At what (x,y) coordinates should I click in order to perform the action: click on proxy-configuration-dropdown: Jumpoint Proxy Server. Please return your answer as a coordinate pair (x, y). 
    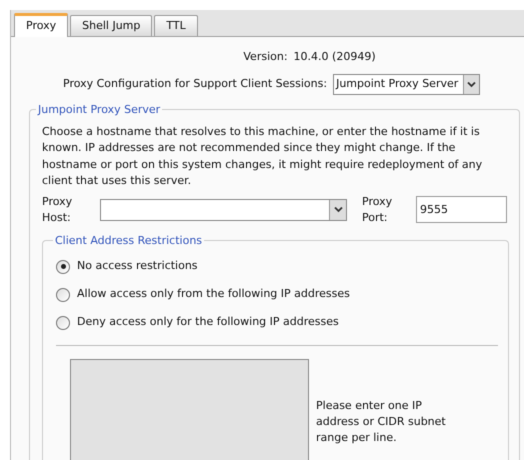
    Looking at the image, I should click on (406, 84).